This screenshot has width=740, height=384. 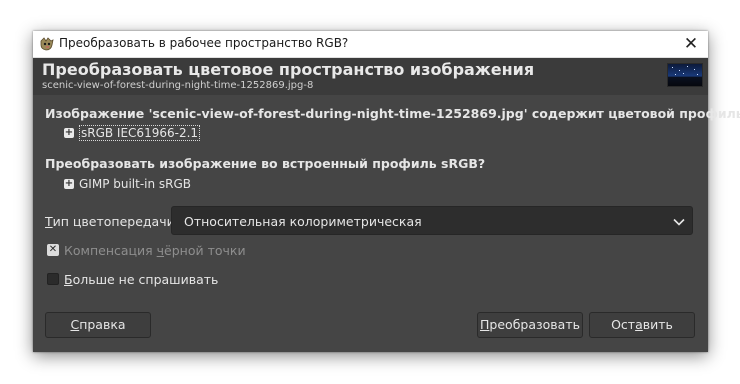 I want to click on help-button-label: правка, so click(x=102, y=324).